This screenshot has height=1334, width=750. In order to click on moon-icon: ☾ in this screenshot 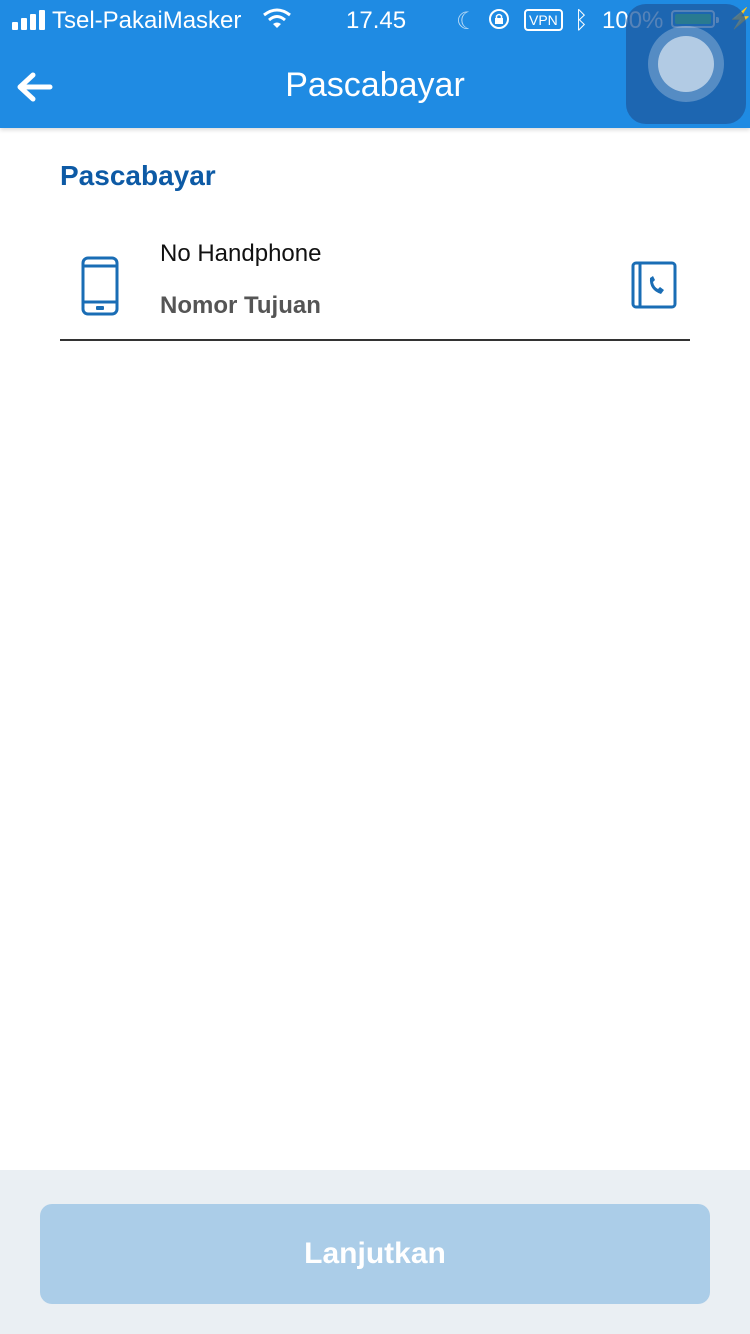, I will do `click(467, 21)`.